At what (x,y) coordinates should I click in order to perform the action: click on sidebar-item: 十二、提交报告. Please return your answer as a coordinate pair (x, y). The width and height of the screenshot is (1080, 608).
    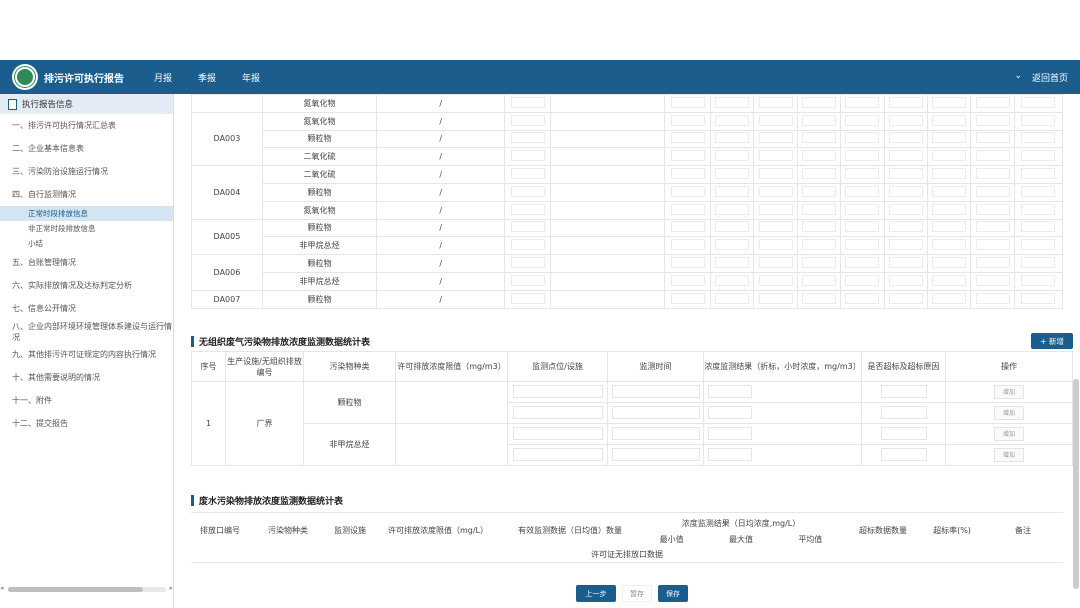
    Looking at the image, I should click on (86, 423).